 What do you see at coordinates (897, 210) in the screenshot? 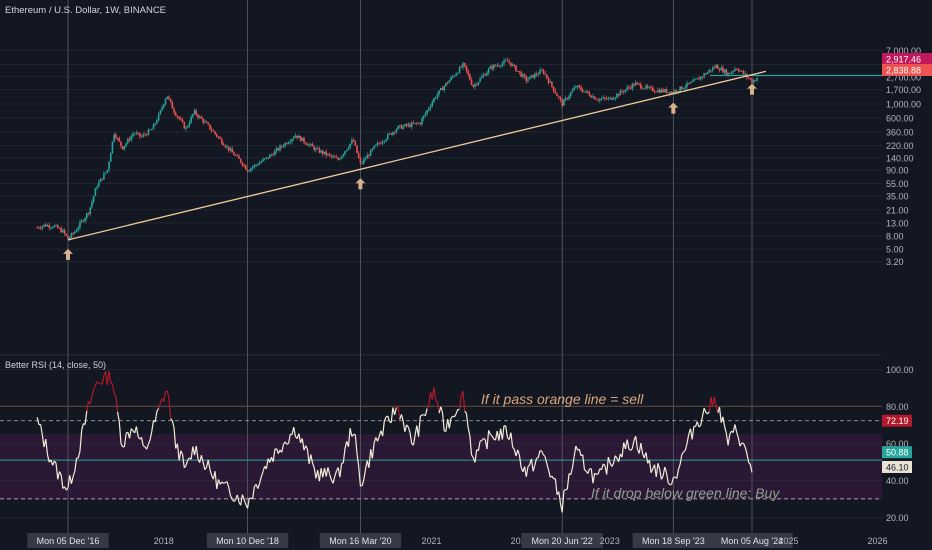
I see `price-axis-label: 21.00` at bounding box center [897, 210].